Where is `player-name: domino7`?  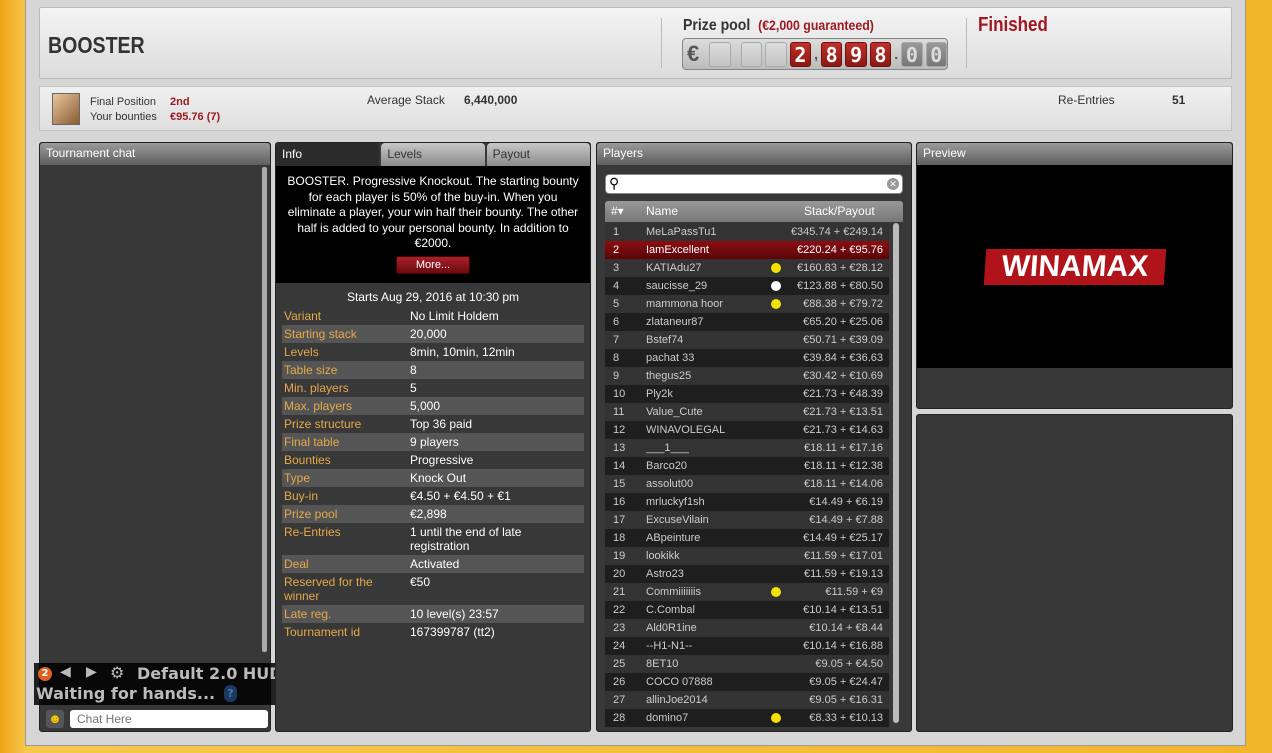
player-name: domino7 is located at coordinates (667, 718).